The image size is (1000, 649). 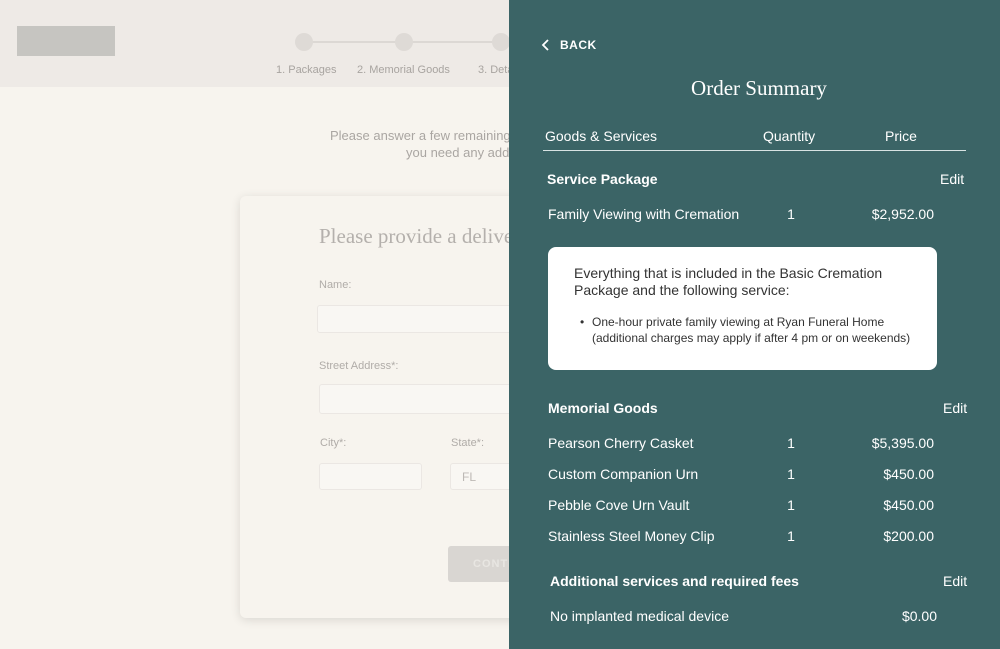 What do you see at coordinates (623, 474) in the screenshot?
I see `line-item-name: Custom Companion Urn` at bounding box center [623, 474].